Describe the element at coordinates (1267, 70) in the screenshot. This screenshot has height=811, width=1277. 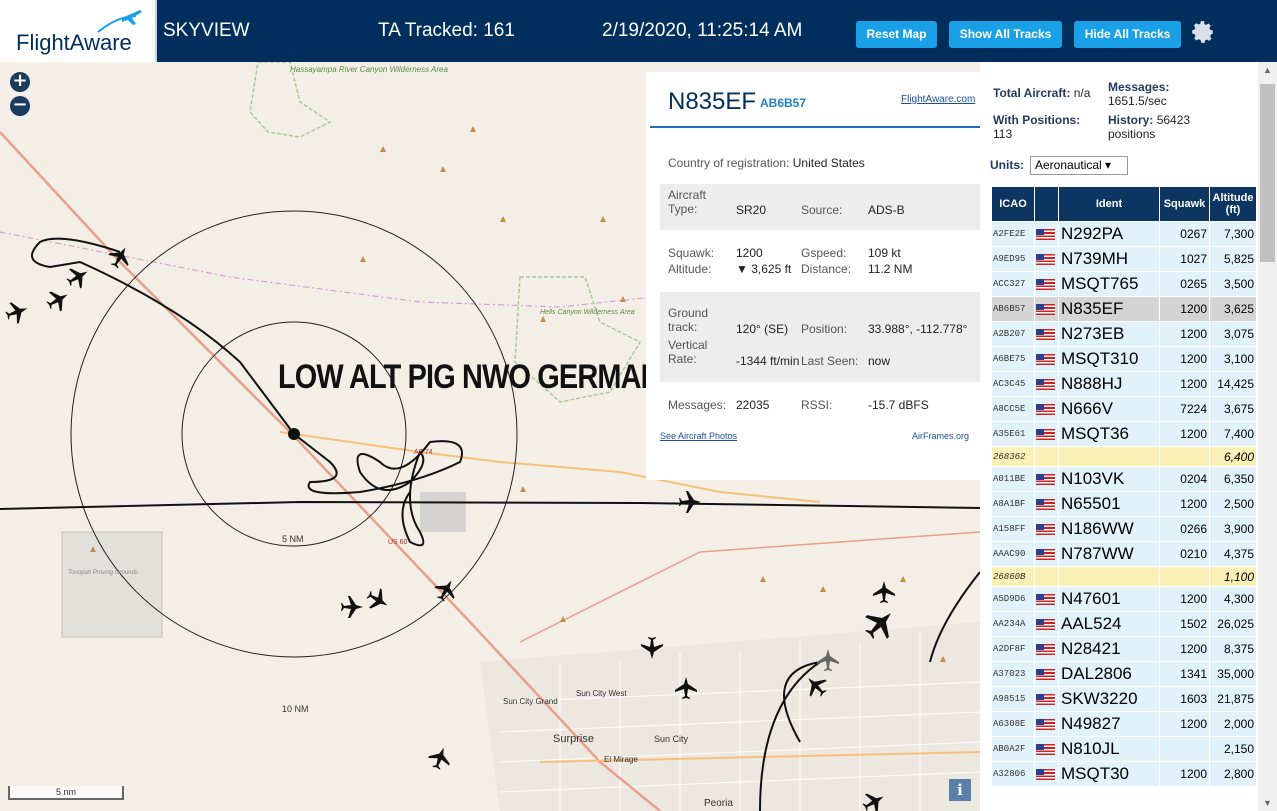
I see `scroll-up-arrow-icon: ▲` at that location.